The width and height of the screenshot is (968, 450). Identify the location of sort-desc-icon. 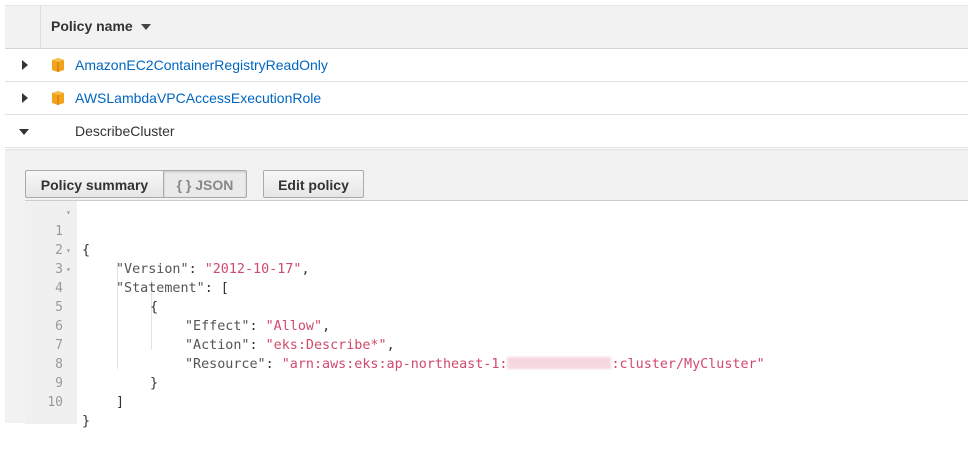
(146, 27).